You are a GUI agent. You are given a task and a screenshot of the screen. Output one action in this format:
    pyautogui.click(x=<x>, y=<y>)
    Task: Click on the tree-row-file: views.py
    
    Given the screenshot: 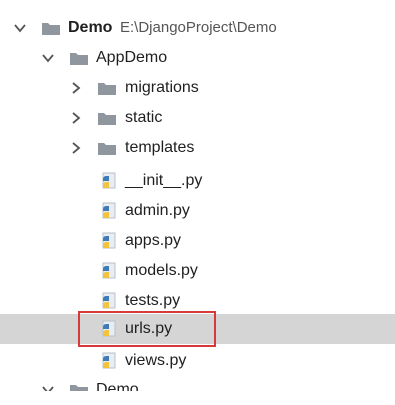 What is the action you would take?
    pyautogui.click(x=197, y=361)
    